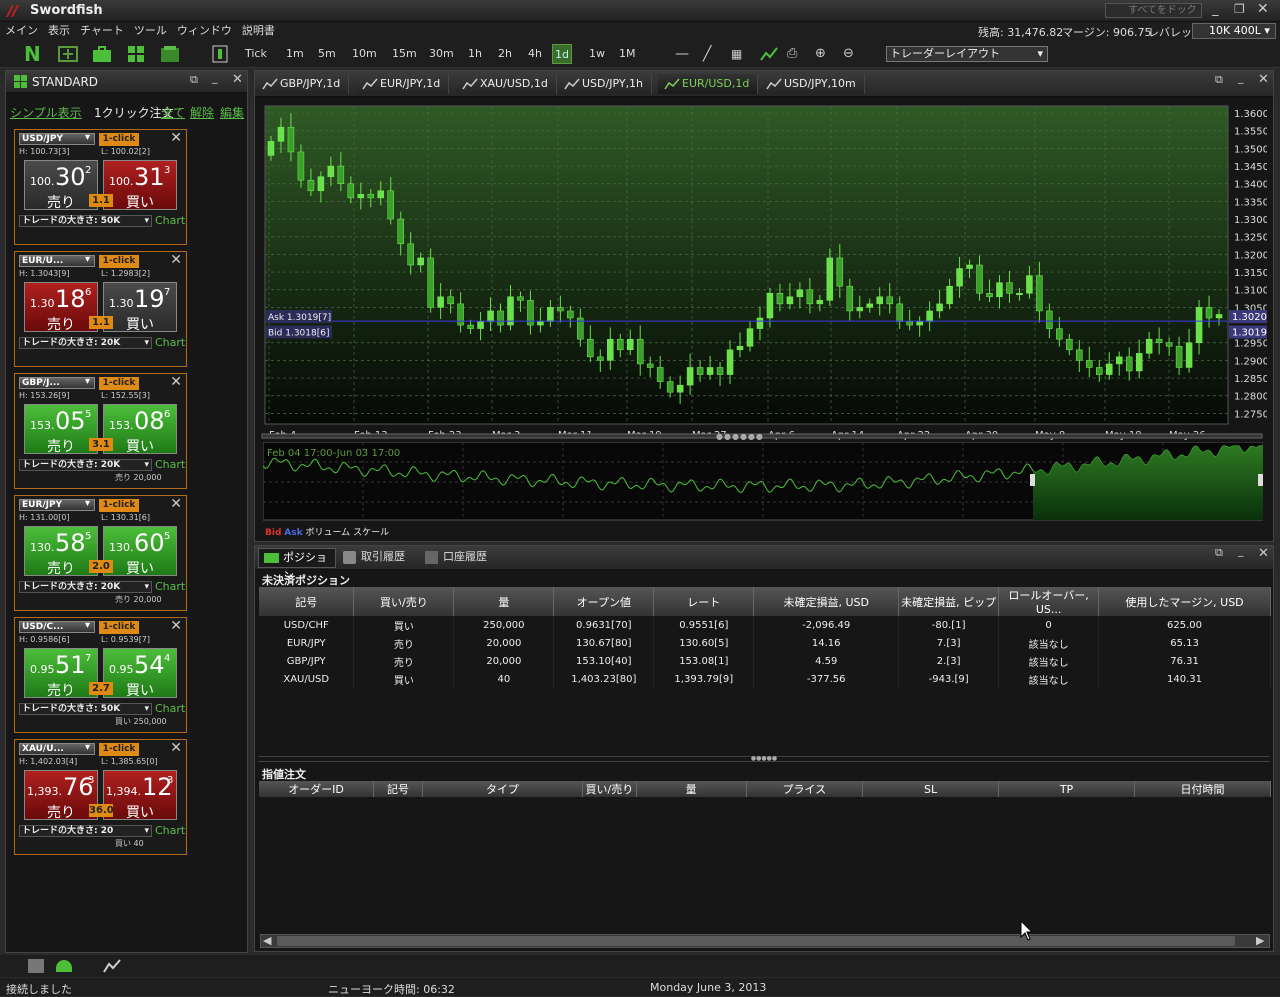 The image size is (1280, 997). I want to click on calendar-icon, so click(36, 966).